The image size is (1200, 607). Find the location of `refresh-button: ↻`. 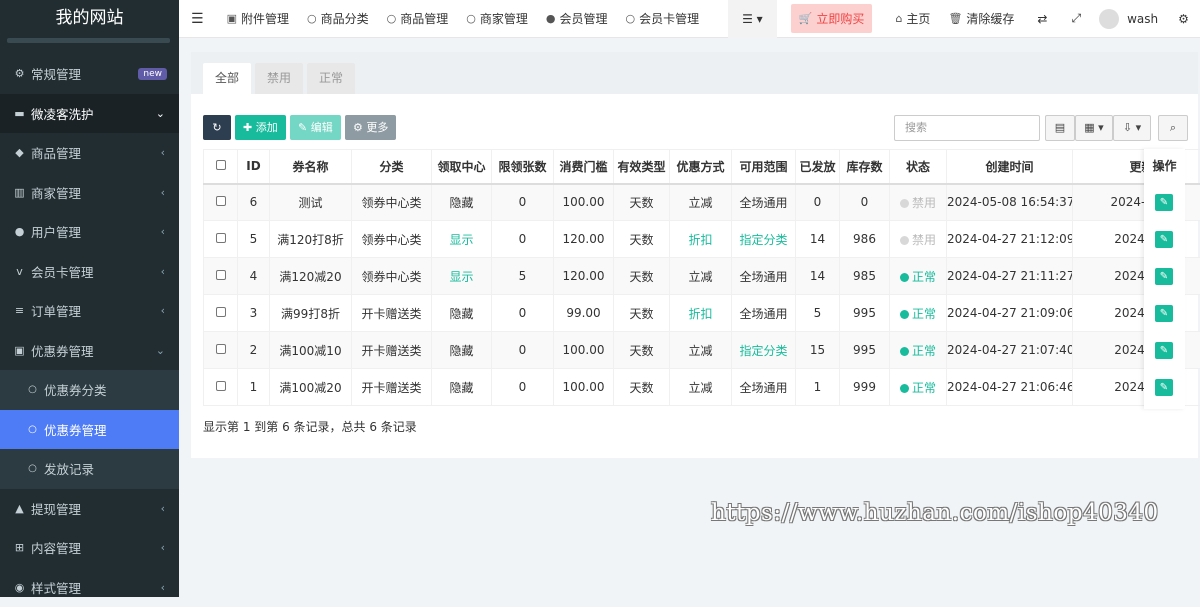

refresh-button: ↻ is located at coordinates (217, 127).